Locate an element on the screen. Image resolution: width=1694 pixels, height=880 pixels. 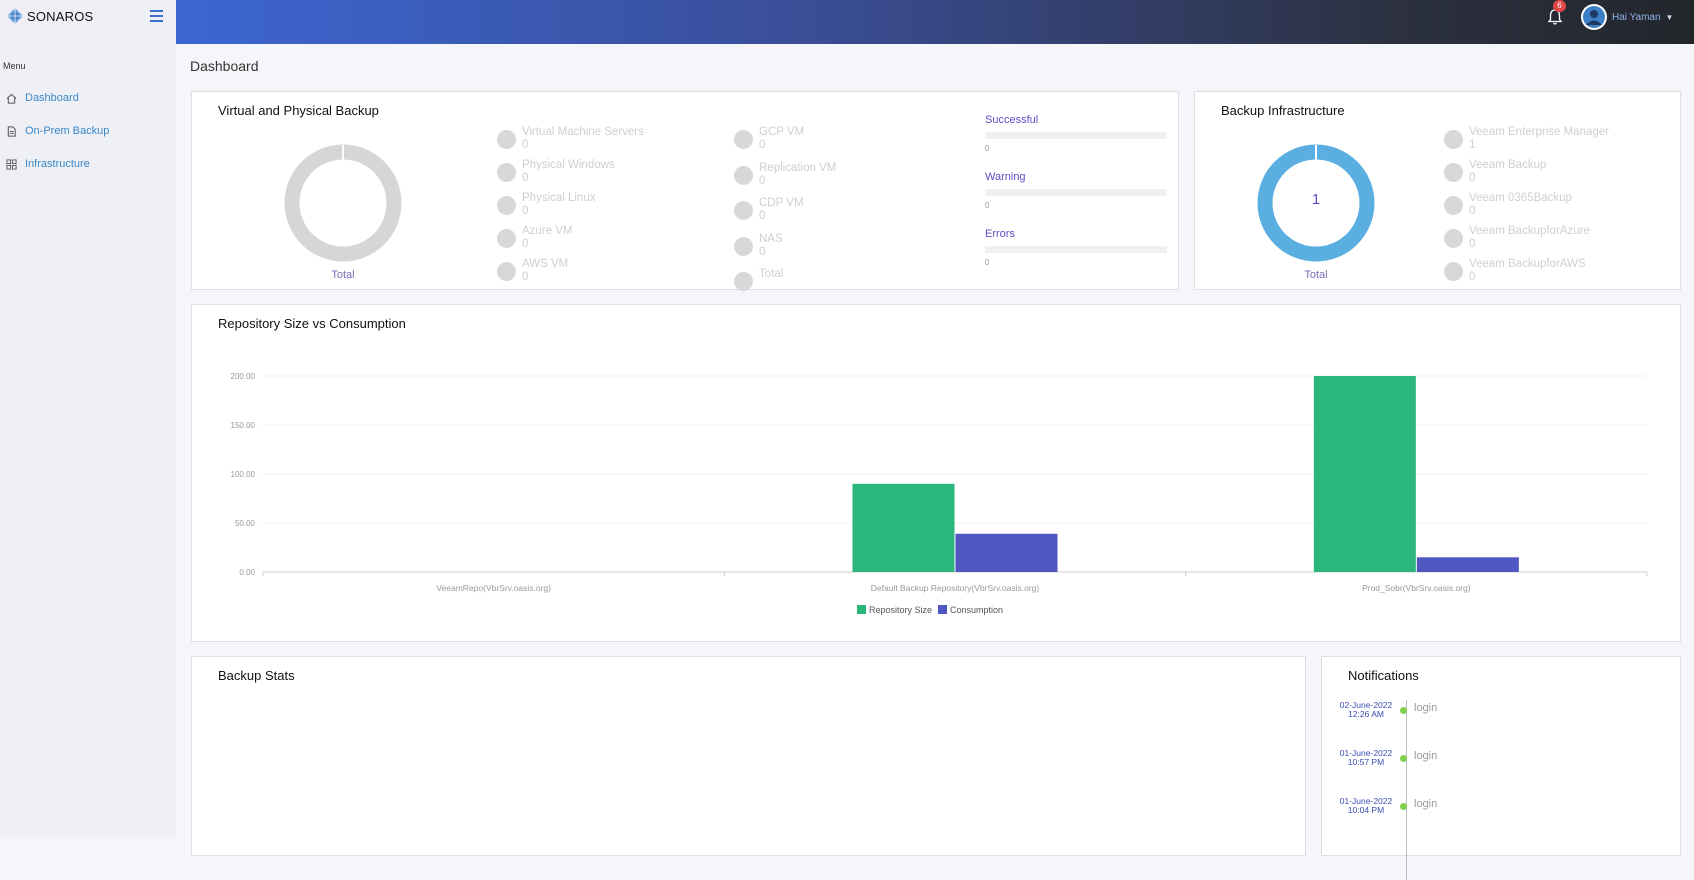
notification-time: 10:57 PM is located at coordinates (1366, 762).